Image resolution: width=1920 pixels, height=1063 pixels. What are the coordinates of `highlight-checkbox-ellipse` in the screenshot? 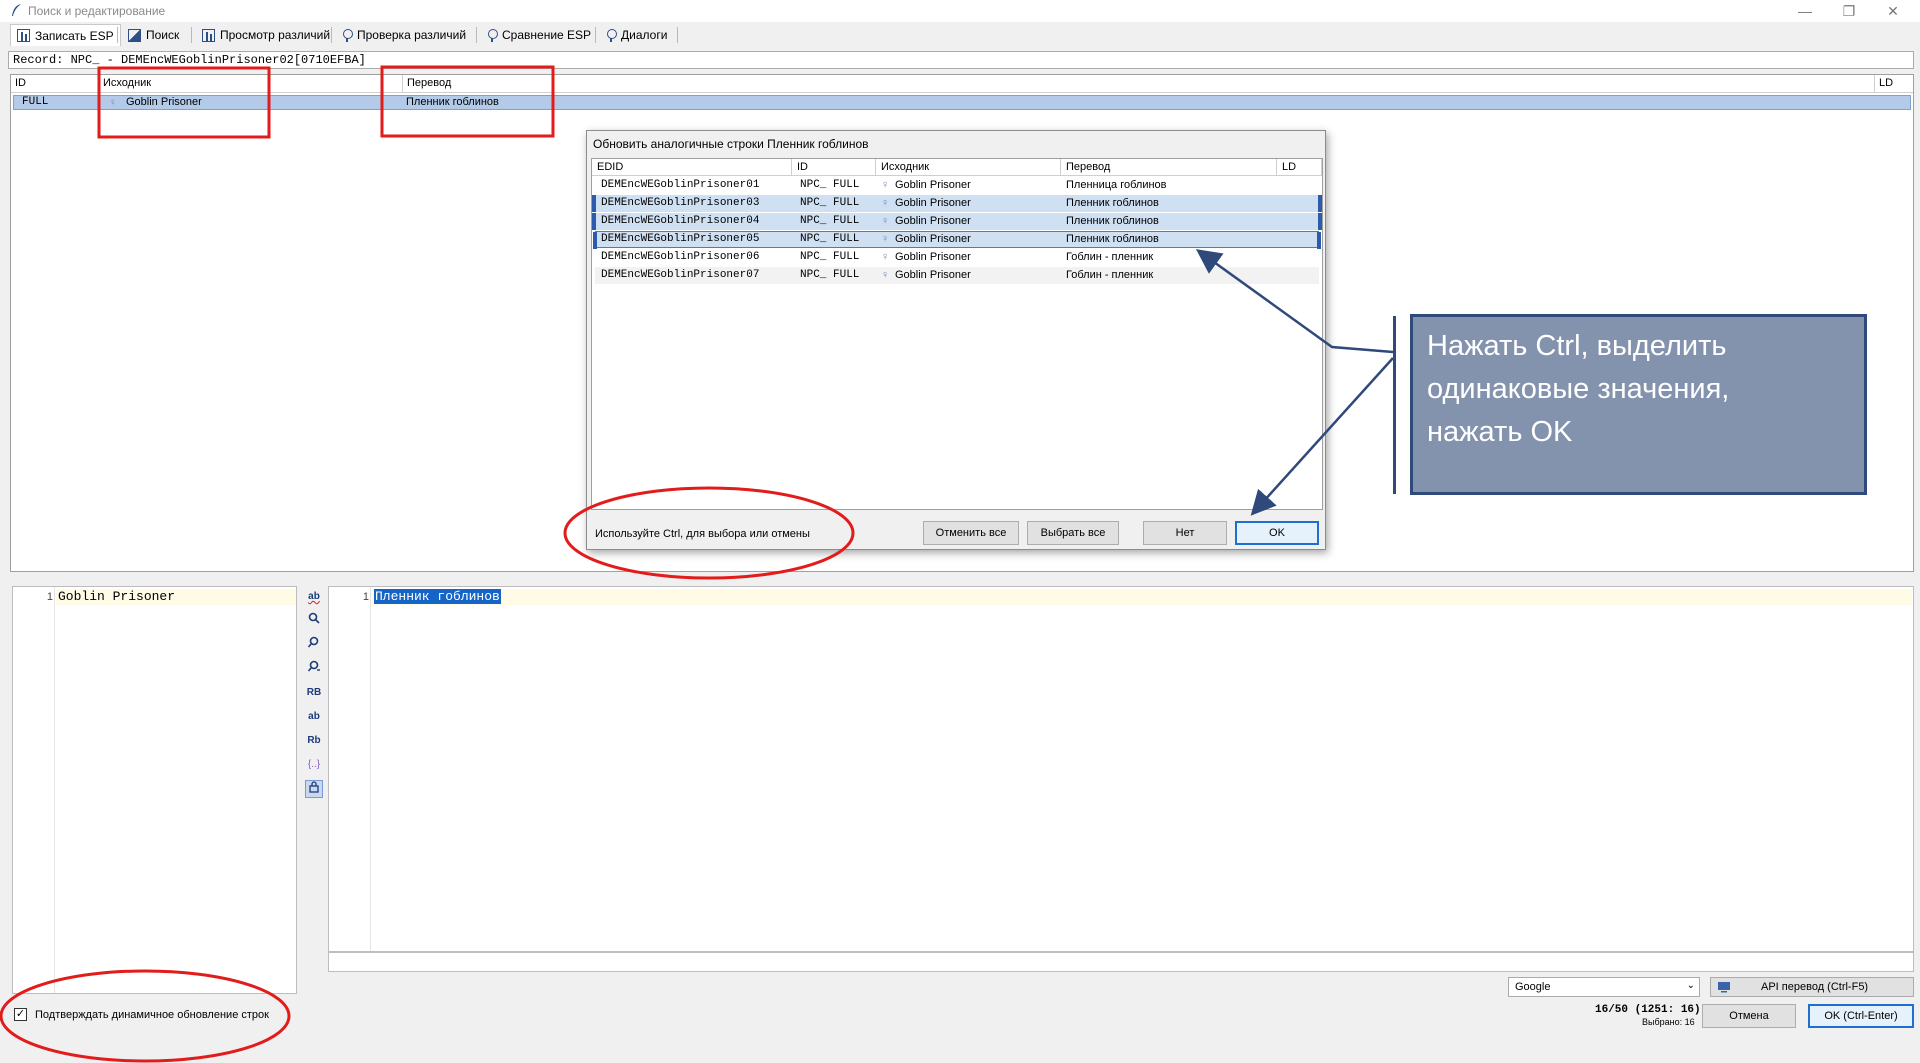 It's located at (145, 1016).